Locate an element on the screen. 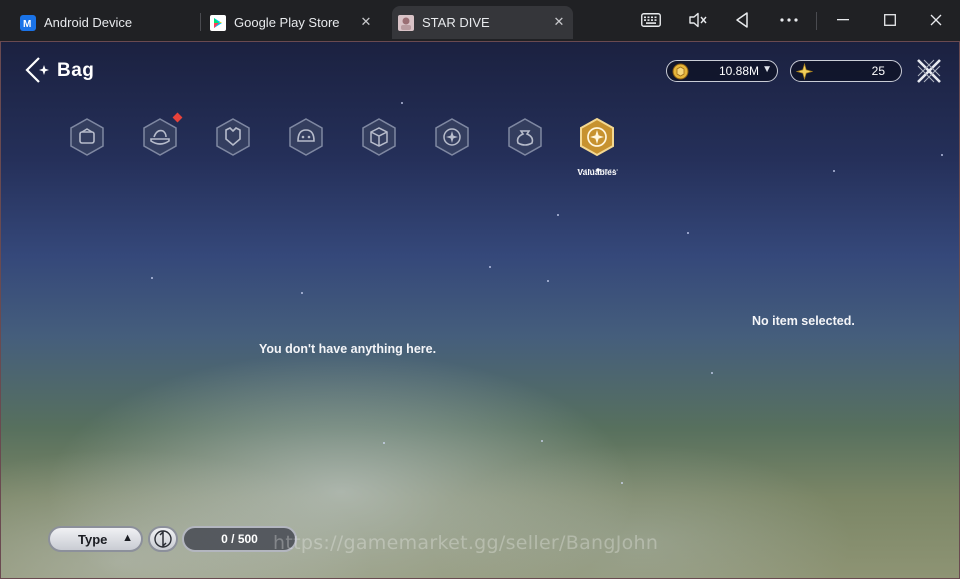 The width and height of the screenshot is (960, 579). category-armor-tab is located at coordinates (233, 137).